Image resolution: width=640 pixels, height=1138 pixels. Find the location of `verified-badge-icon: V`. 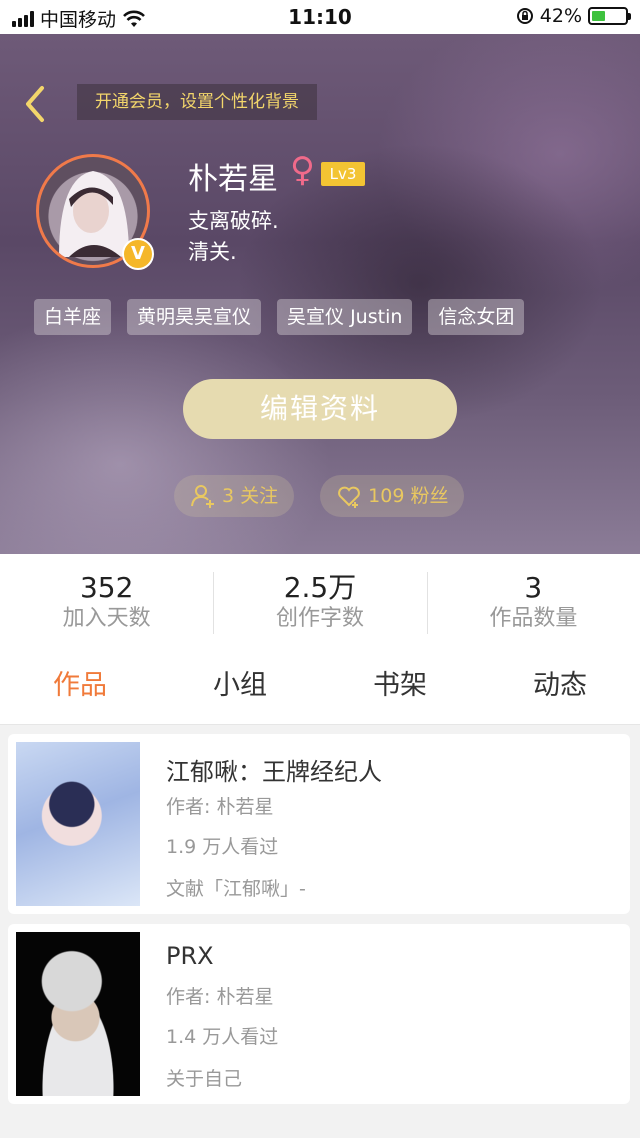

verified-badge-icon: V is located at coordinates (138, 254).